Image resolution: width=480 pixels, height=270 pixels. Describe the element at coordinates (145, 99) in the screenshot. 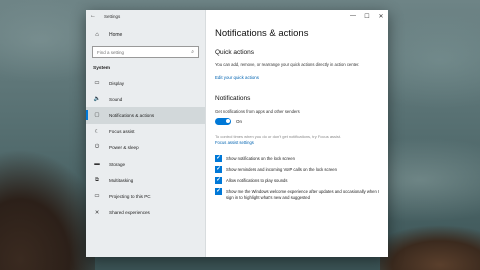

I see `sidebar-item-sound: 🔈 Sound` at that location.